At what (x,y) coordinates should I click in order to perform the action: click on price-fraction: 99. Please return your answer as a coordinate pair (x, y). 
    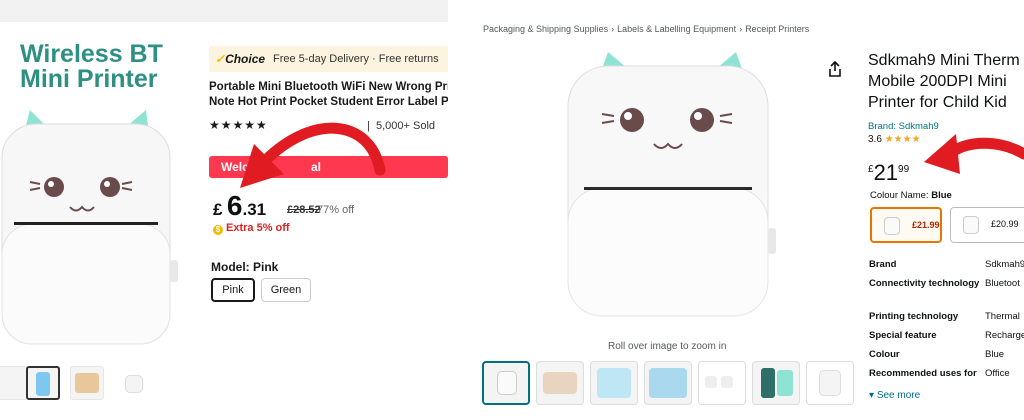
    Looking at the image, I should click on (904, 169).